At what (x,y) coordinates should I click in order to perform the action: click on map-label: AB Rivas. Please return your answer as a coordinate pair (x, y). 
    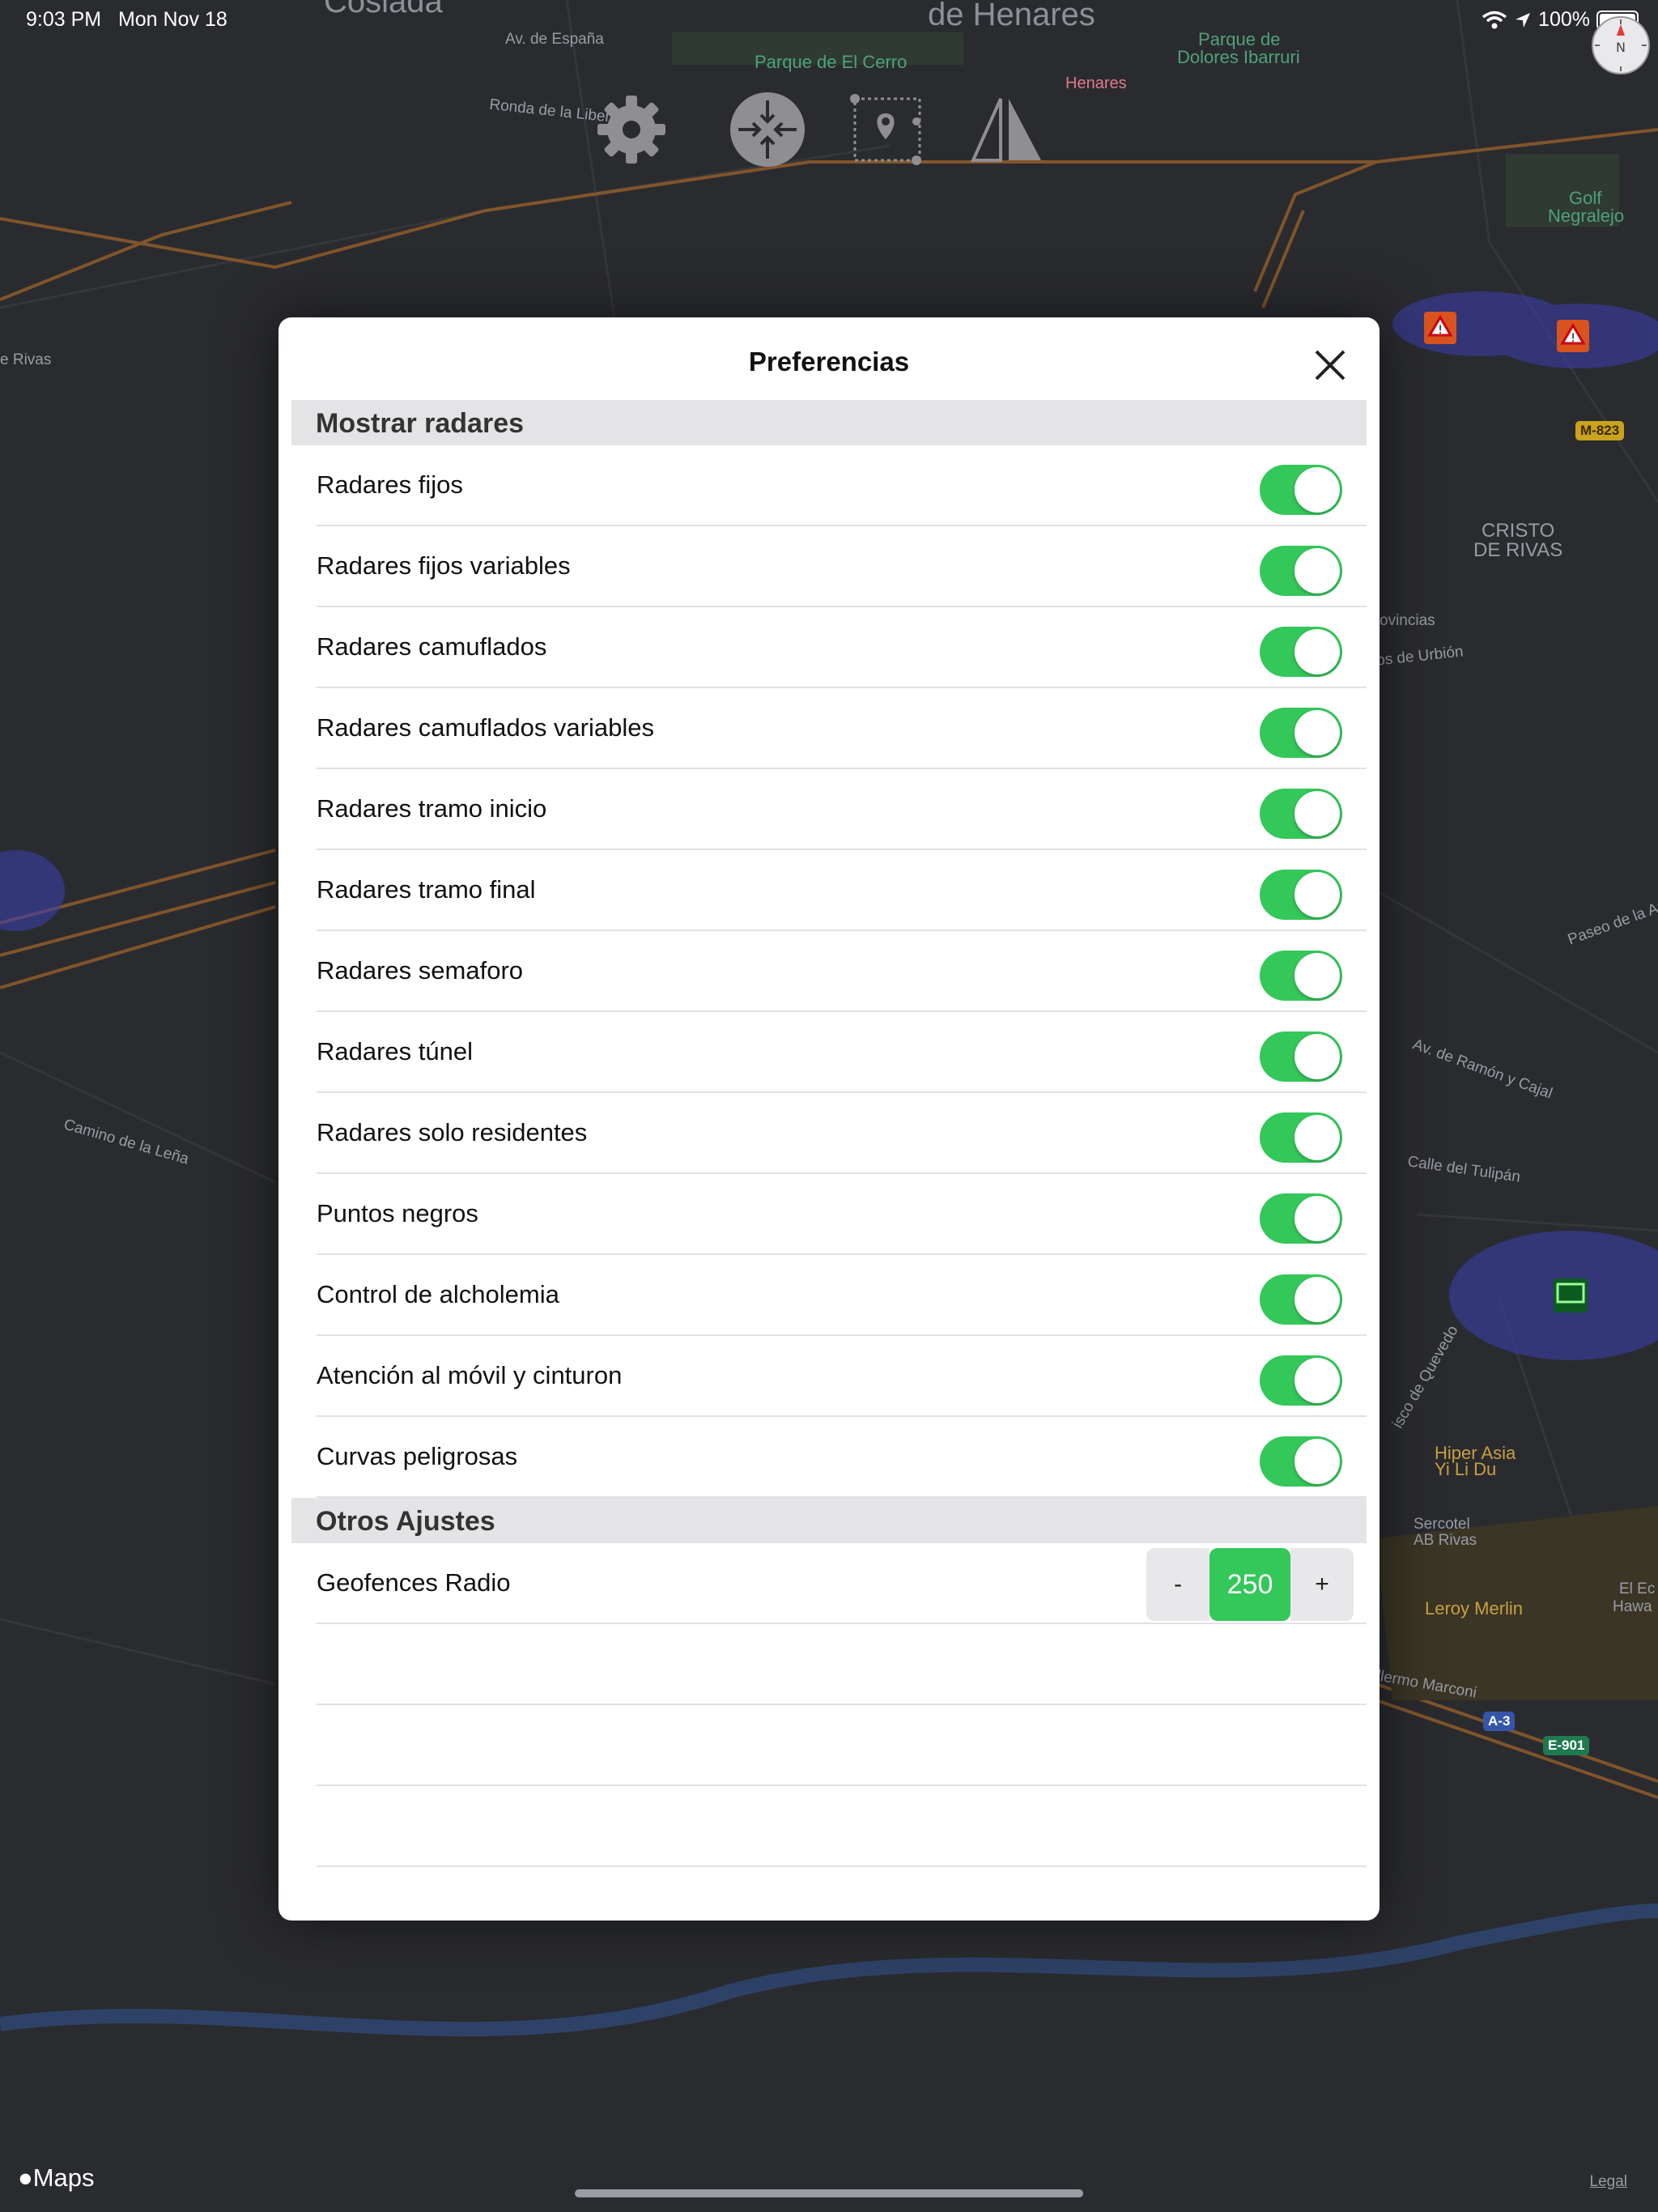
    Looking at the image, I should click on (1445, 1540).